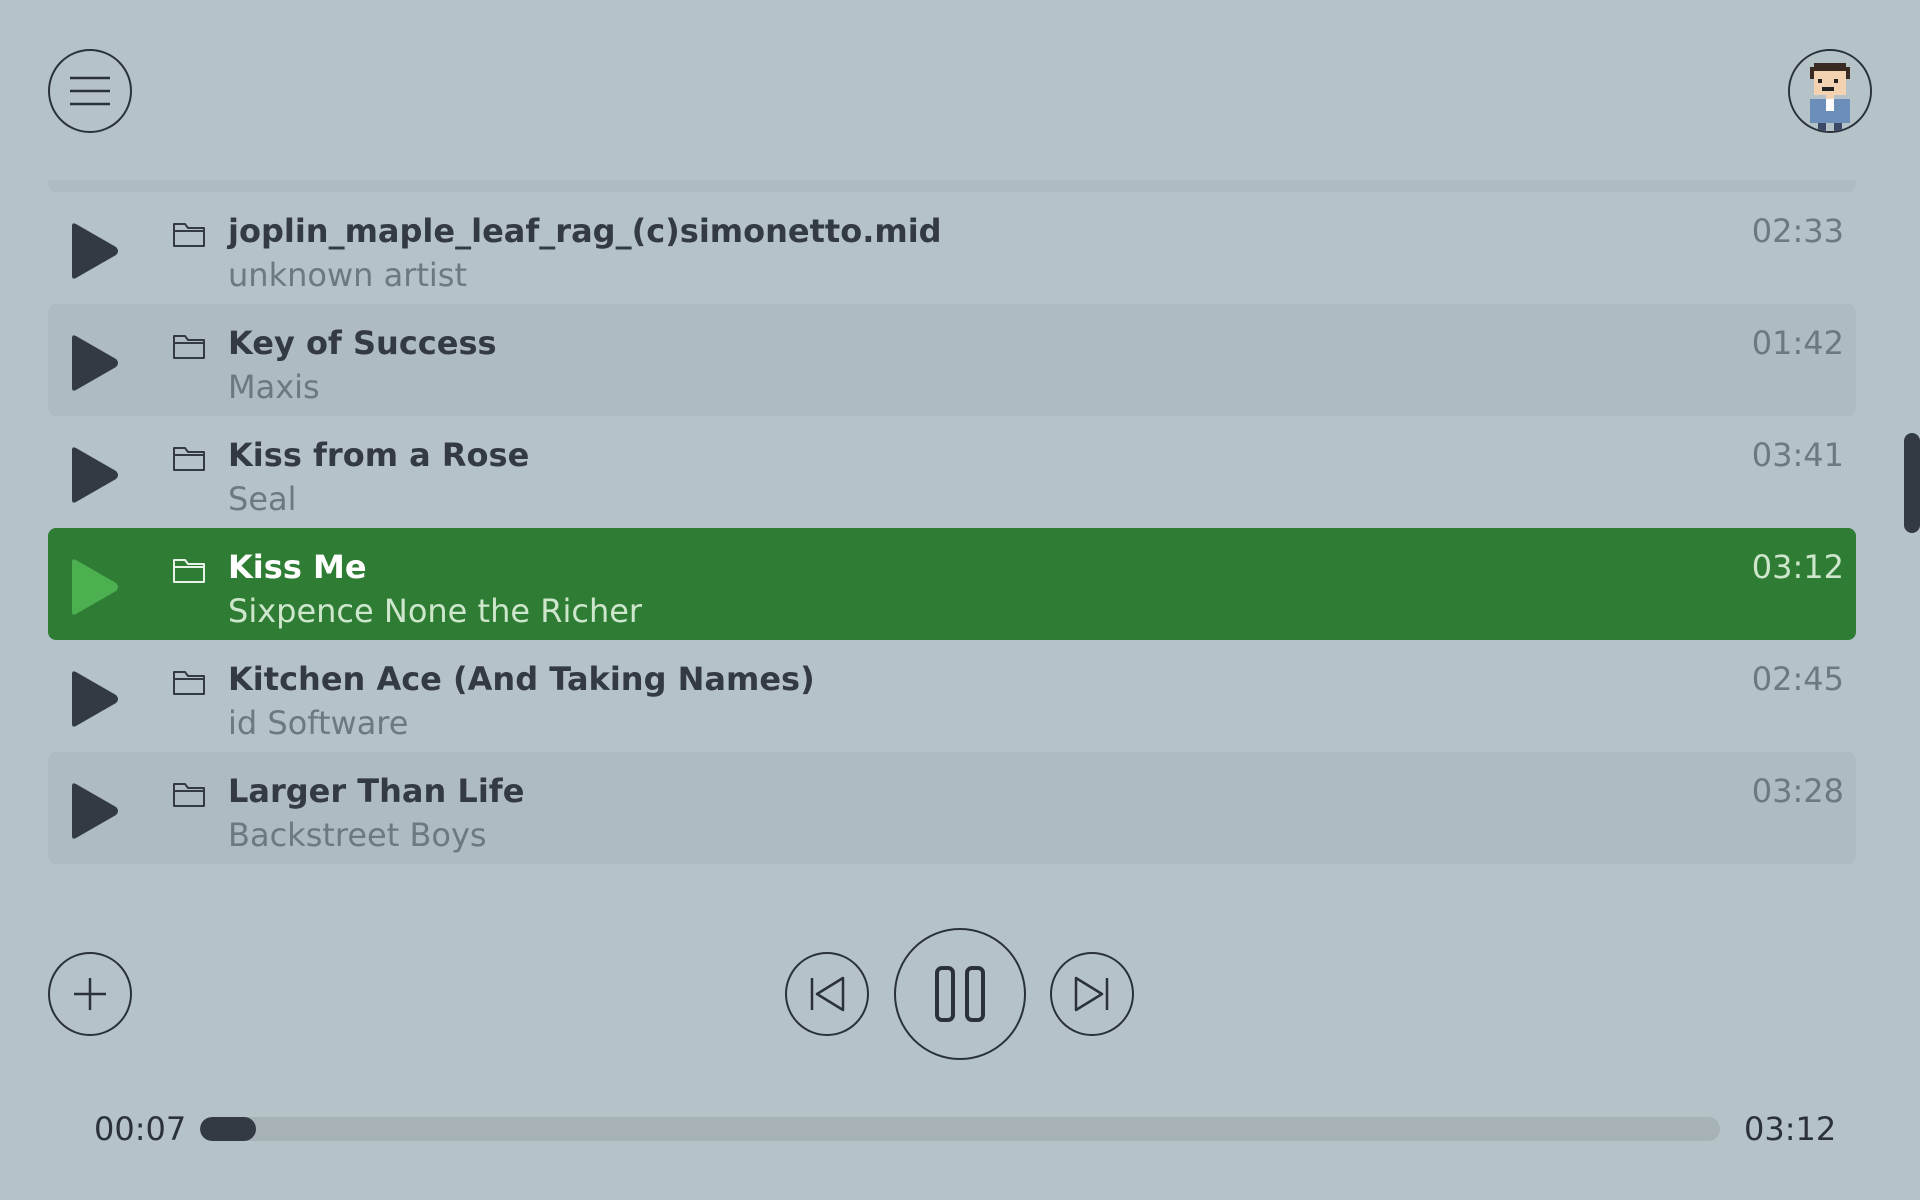 The height and width of the screenshot is (1200, 1920). What do you see at coordinates (318, 723) in the screenshot?
I see `track-artist: id Software` at bounding box center [318, 723].